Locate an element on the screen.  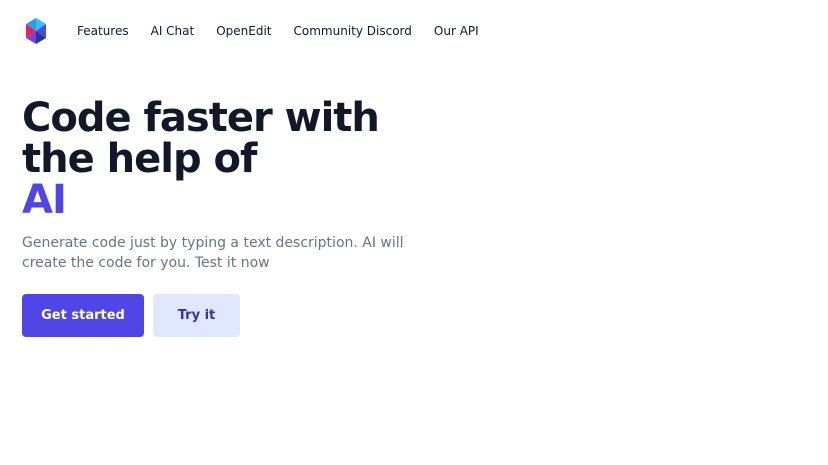
hero-headline: Code faster with the help of AI is located at coordinates (232, 159).